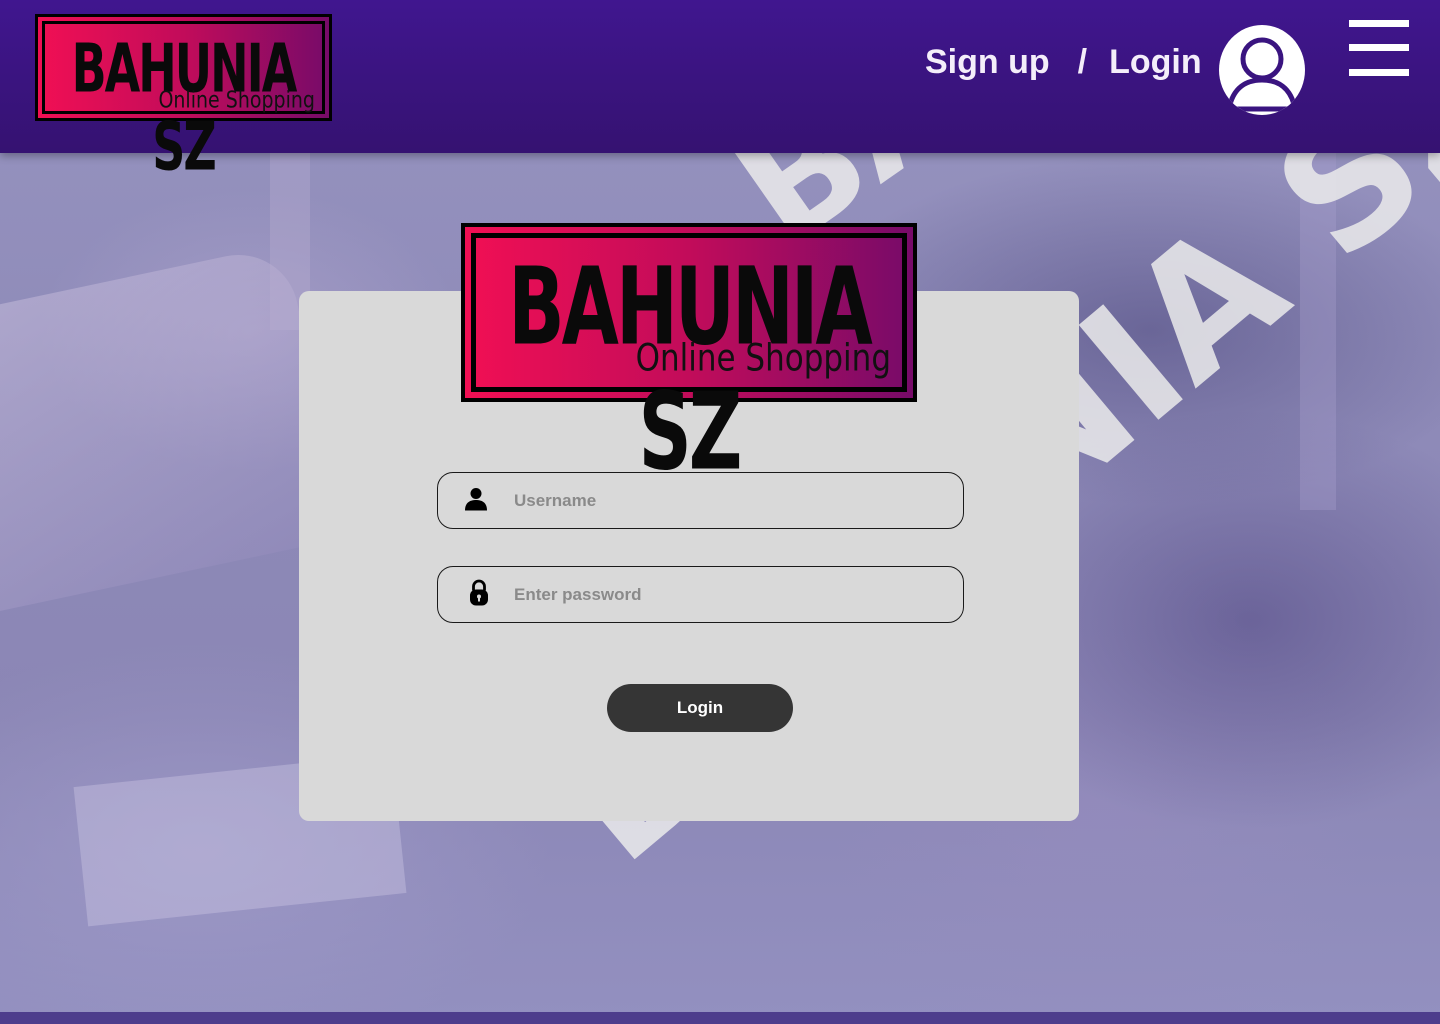 This screenshot has width=1440, height=1024. I want to click on password-input, so click(729, 594).